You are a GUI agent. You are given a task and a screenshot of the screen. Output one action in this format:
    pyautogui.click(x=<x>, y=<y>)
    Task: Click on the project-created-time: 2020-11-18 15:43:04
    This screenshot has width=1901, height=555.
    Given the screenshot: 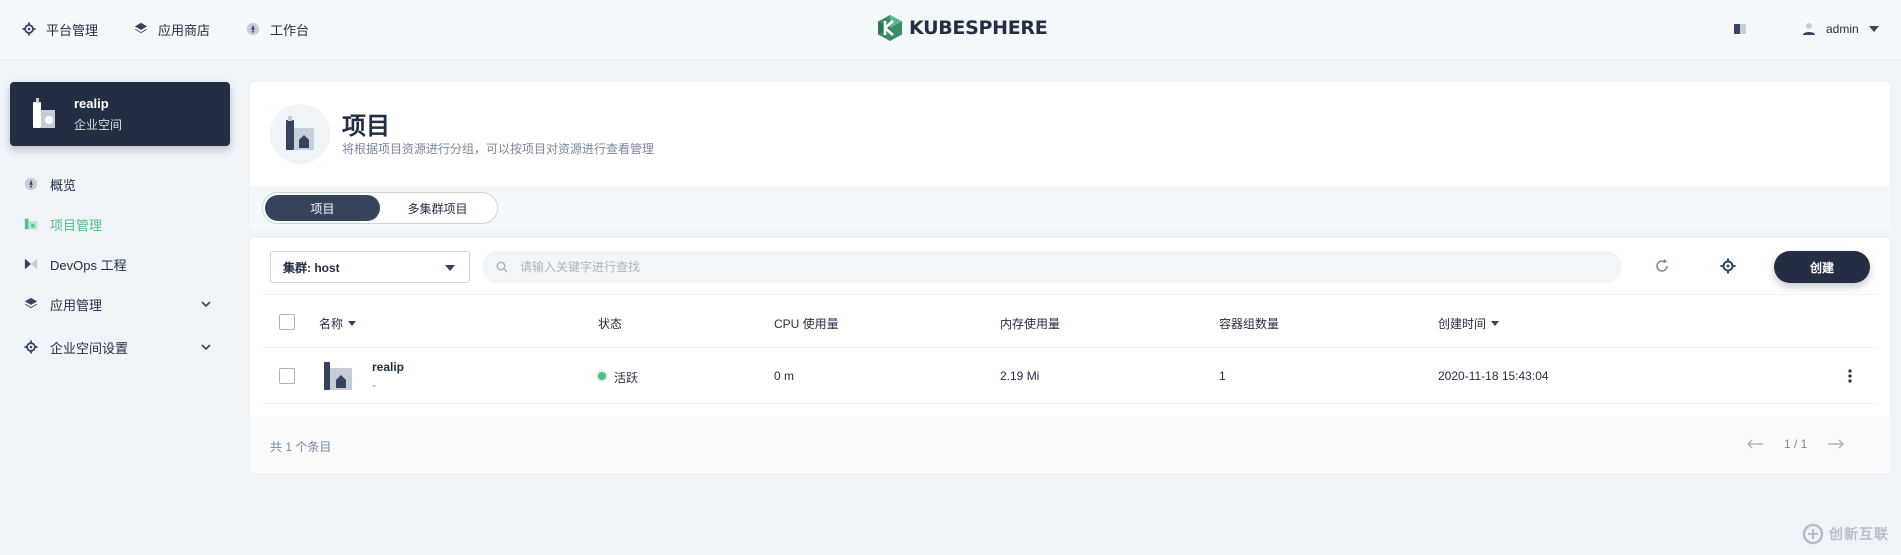 What is the action you would take?
    pyautogui.click(x=1493, y=376)
    